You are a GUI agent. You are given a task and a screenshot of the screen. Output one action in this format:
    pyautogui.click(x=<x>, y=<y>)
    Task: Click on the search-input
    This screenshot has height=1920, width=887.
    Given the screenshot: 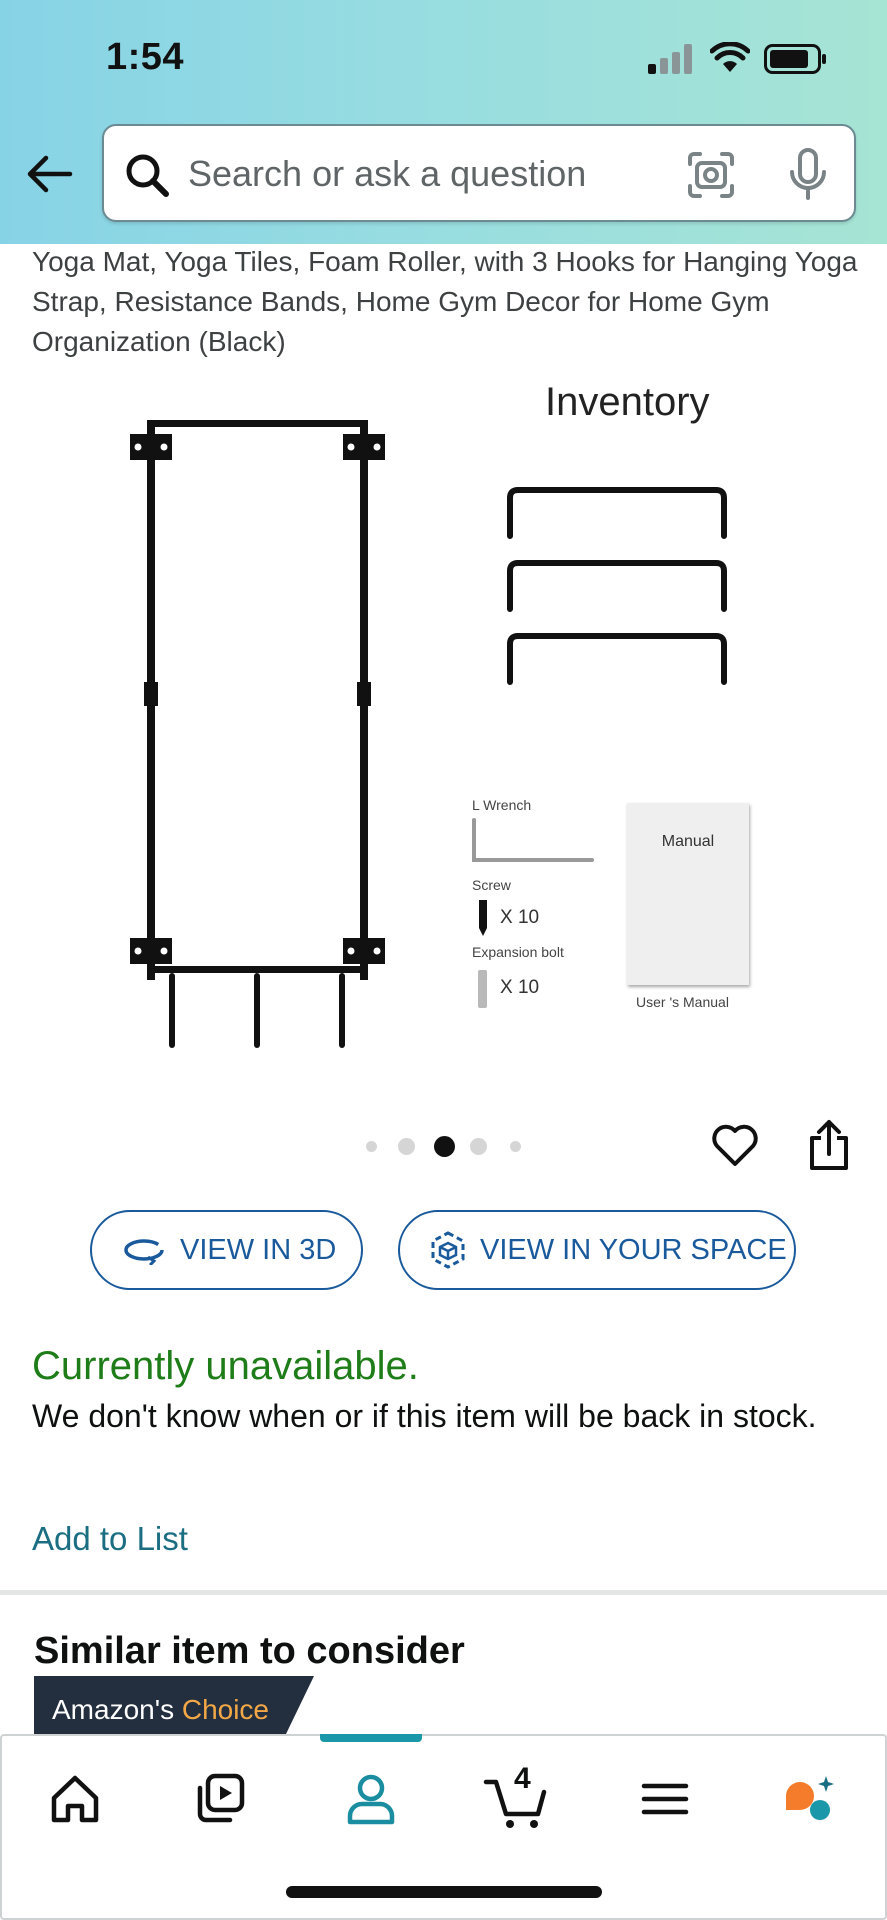 What is the action you would take?
    pyautogui.click(x=398, y=174)
    